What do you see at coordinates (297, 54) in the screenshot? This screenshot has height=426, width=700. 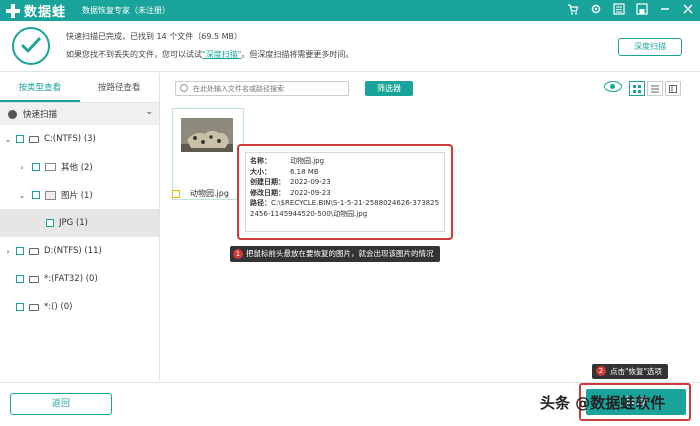 I see `deep-scan-hint-suffix: 。但深度扫描将需要更多时间。` at bounding box center [297, 54].